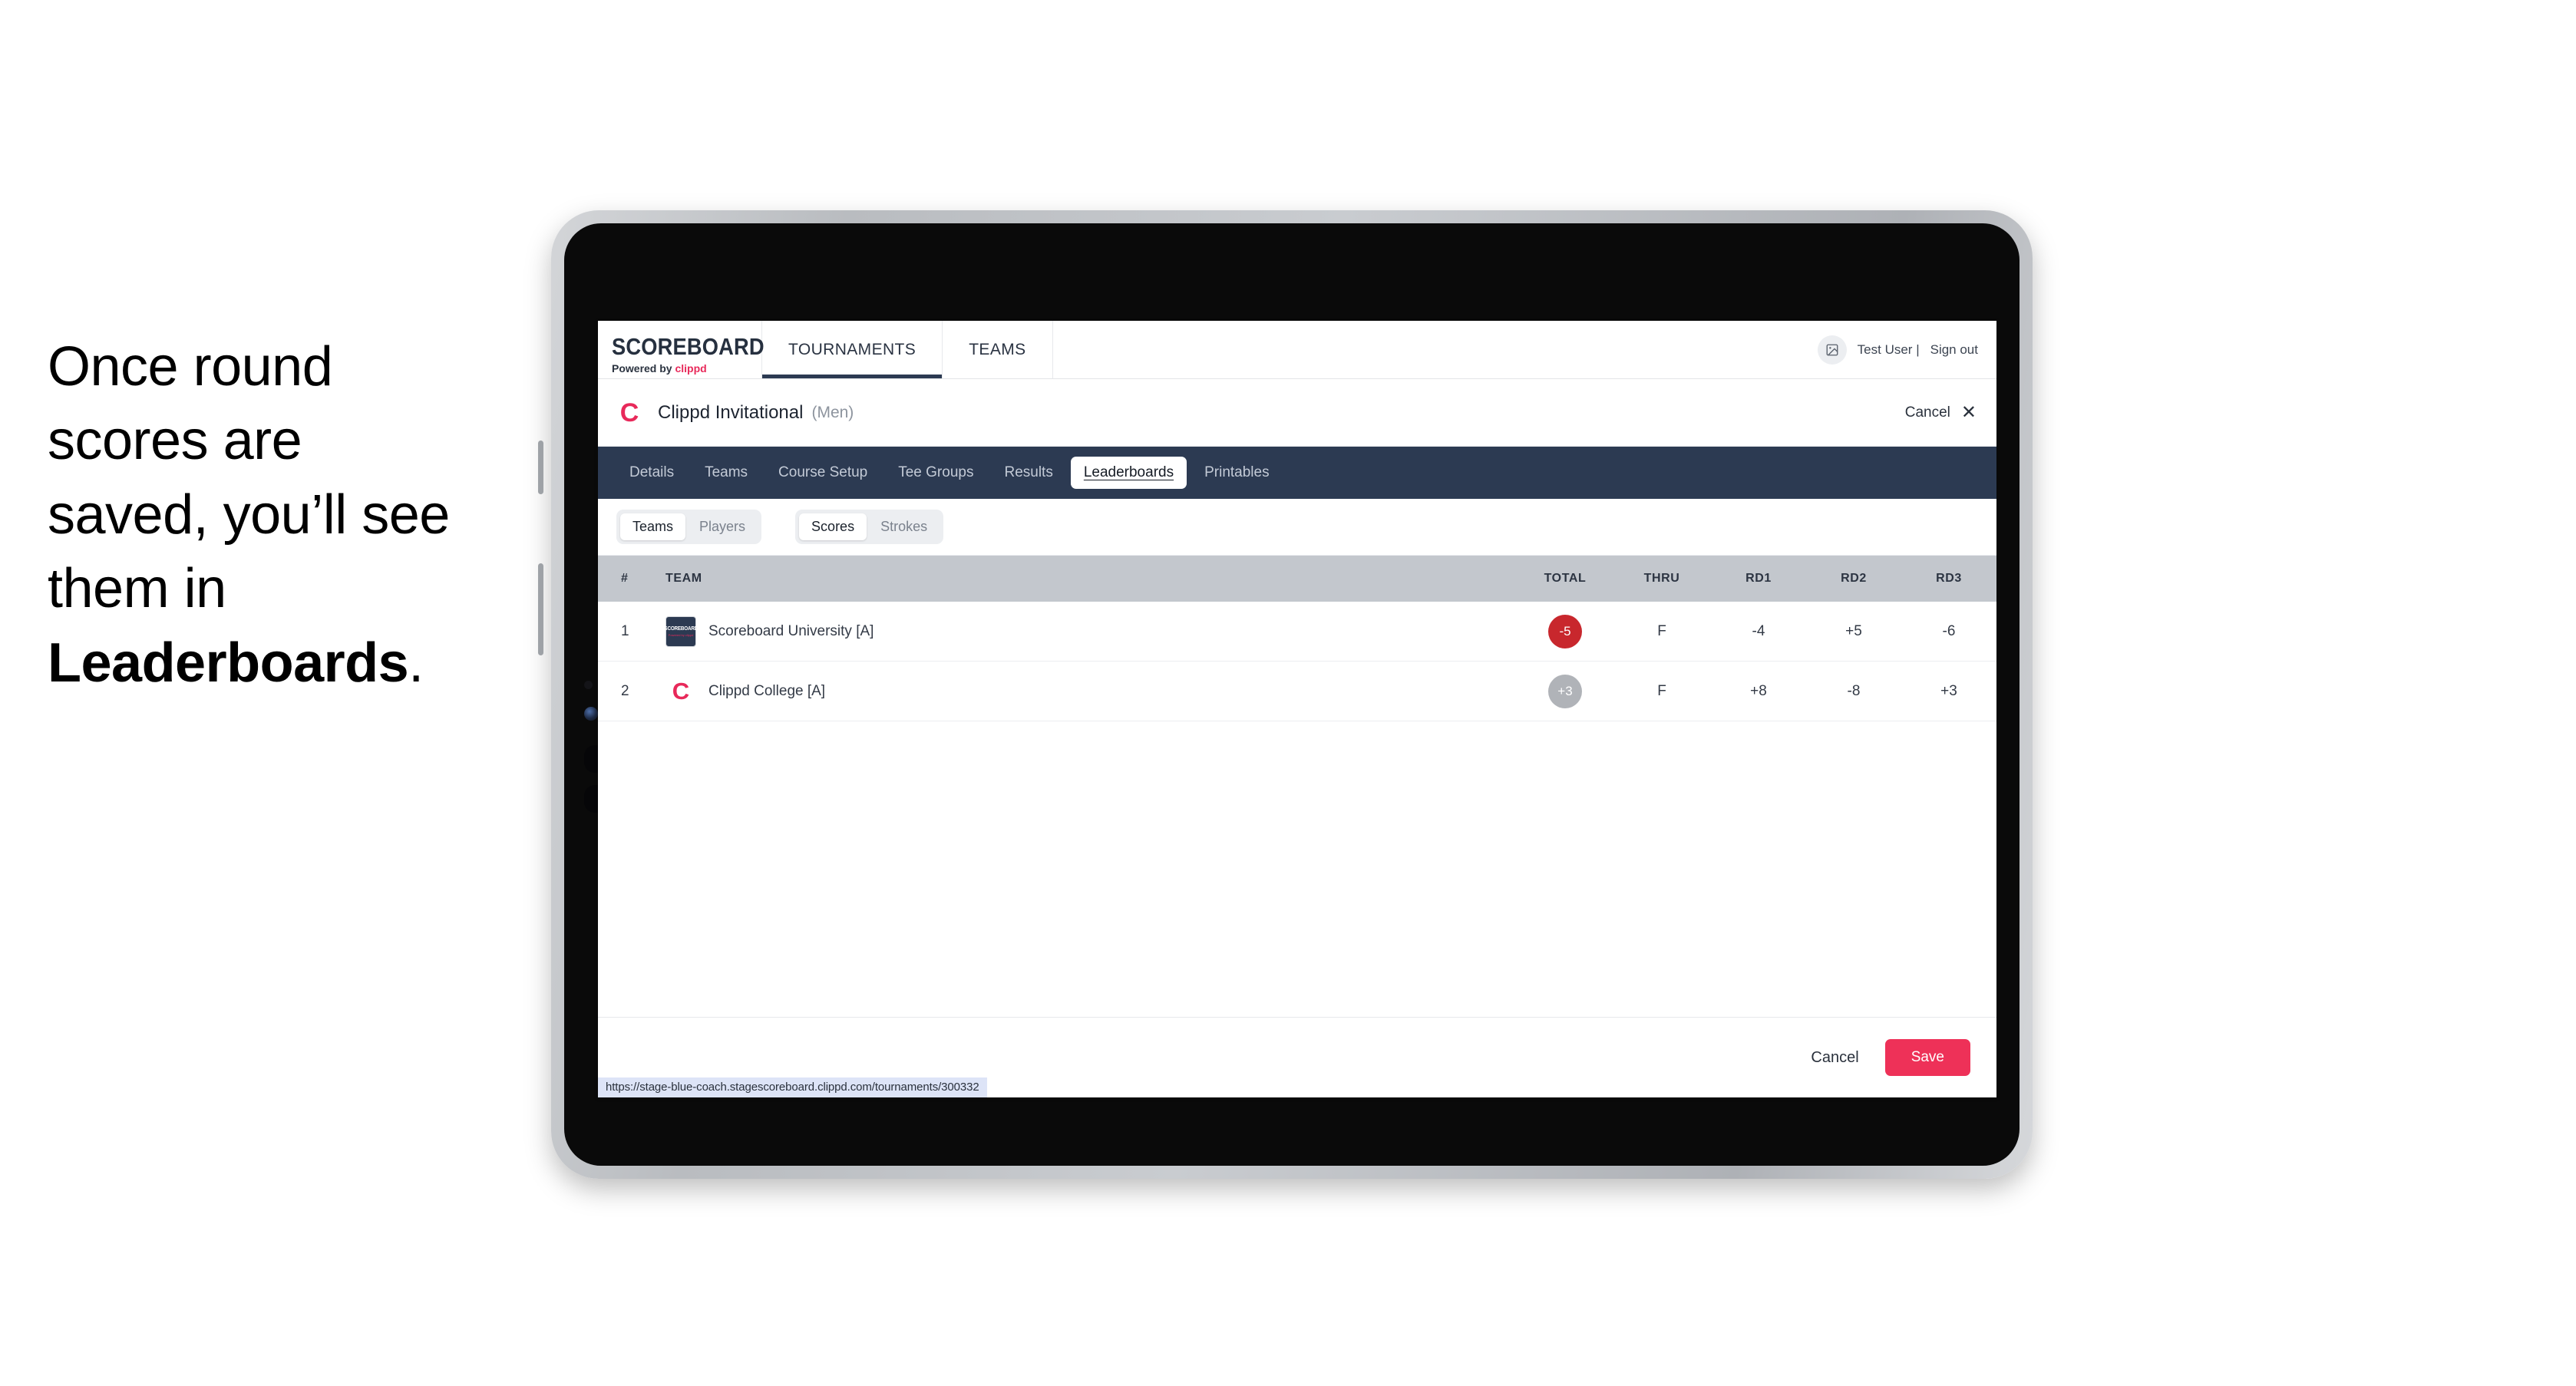 The height and width of the screenshot is (1386, 2576). What do you see at coordinates (1297, 869) in the screenshot?
I see `table-empty-area` at bounding box center [1297, 869].